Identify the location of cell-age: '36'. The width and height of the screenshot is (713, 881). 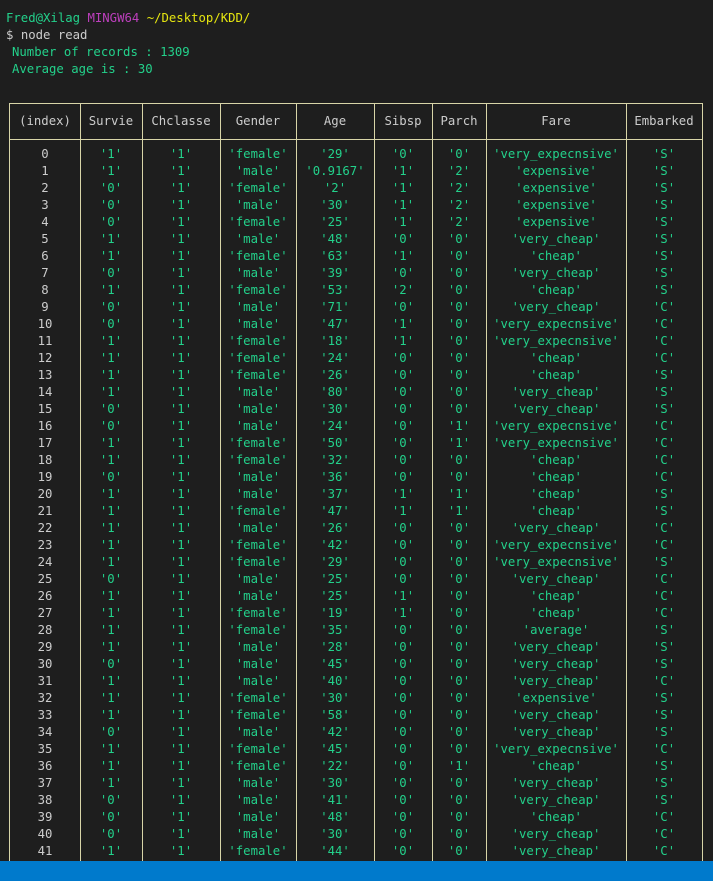
(335, 477).